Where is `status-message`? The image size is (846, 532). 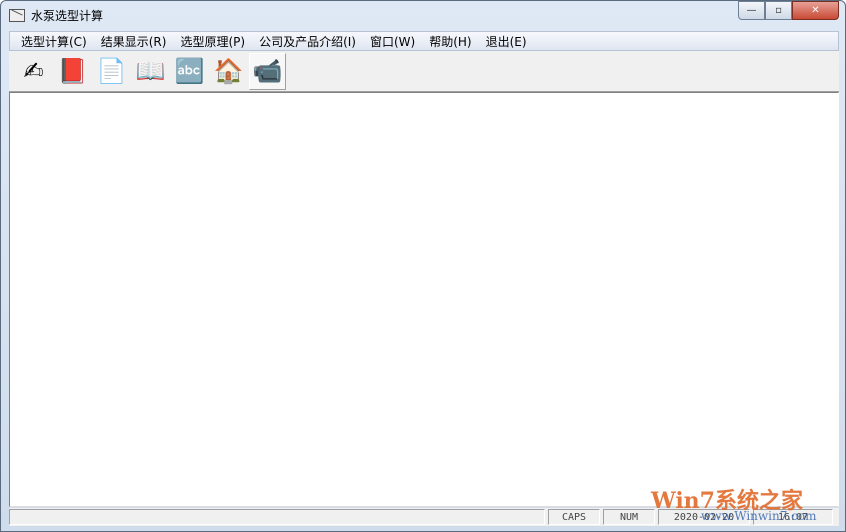 status-message is located at coordinates (277, 517).